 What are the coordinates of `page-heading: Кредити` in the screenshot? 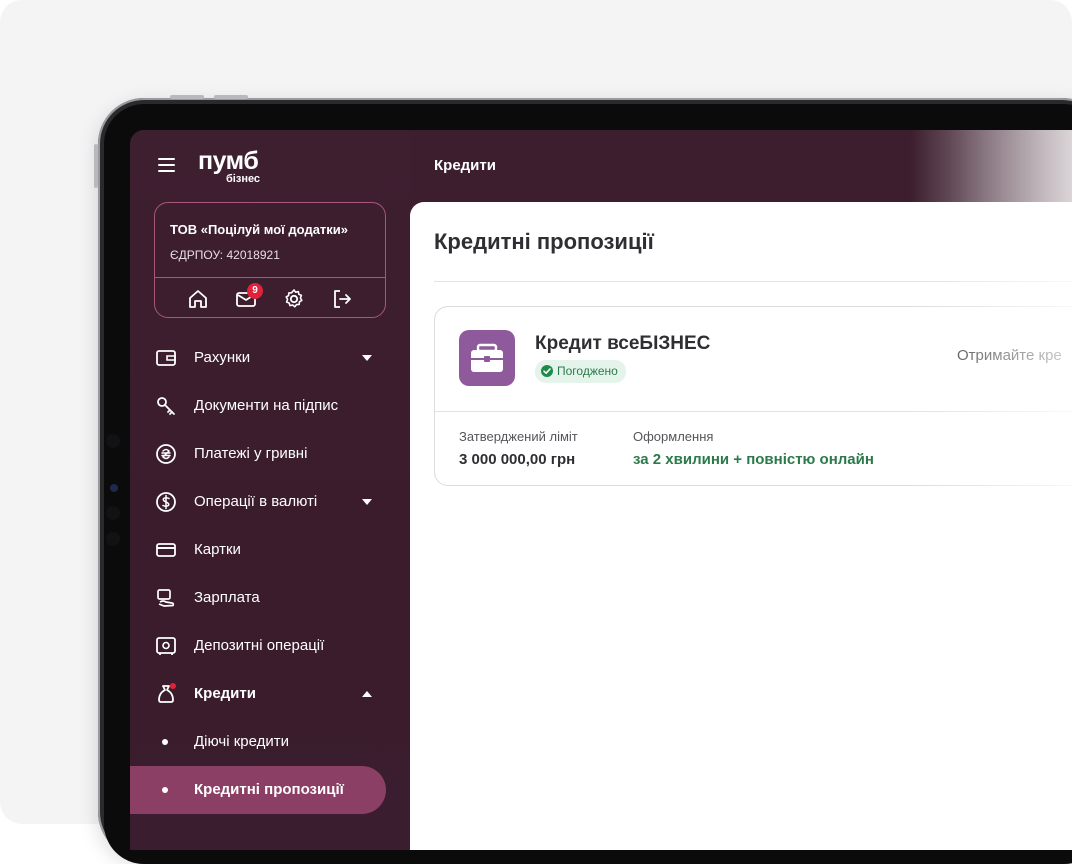 It's located at (465, 165).